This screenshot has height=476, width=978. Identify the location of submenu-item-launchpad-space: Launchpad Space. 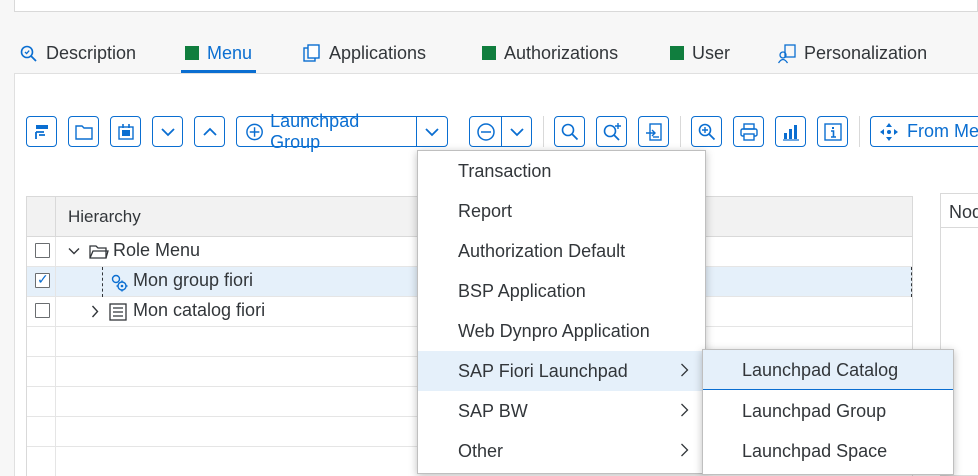
(828, 451).